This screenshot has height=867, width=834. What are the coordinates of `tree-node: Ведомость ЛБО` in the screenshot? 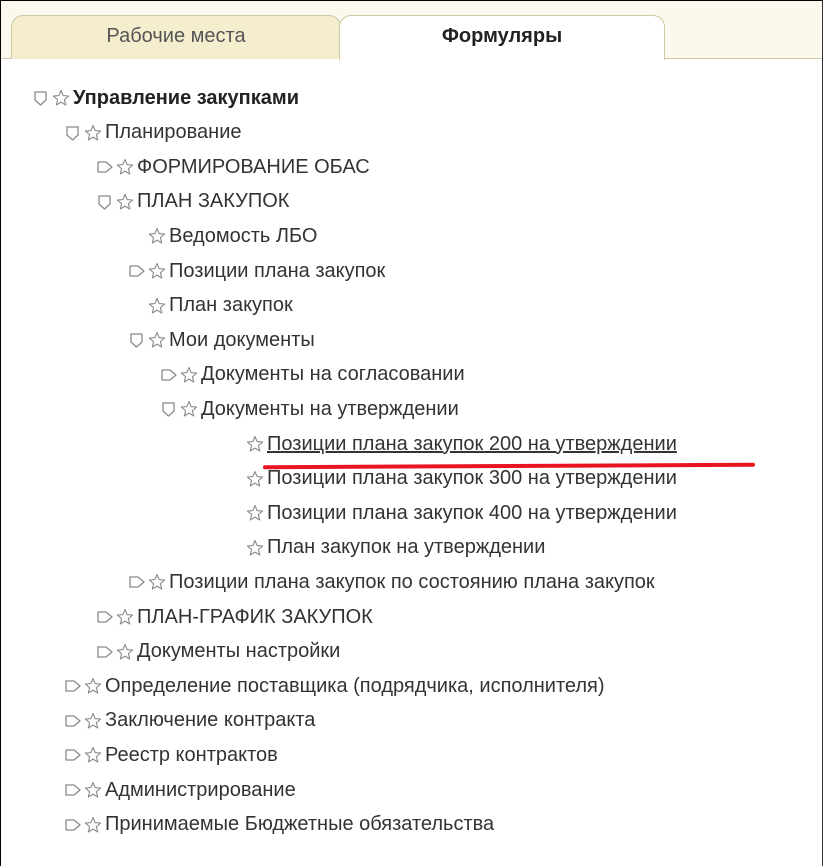 It's located at (222, 236).